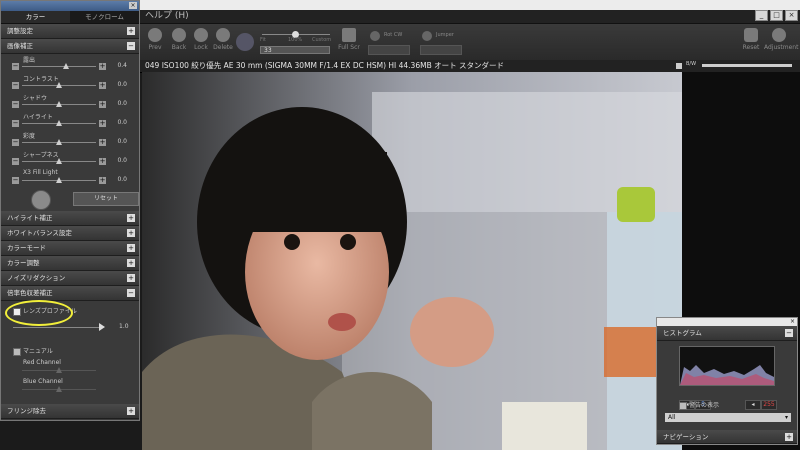 The image size is (800, 450). What do you see at coordinates (791, 15) in the screenshot?
I see `close-icon: ×` at bounding box center [791, 15].